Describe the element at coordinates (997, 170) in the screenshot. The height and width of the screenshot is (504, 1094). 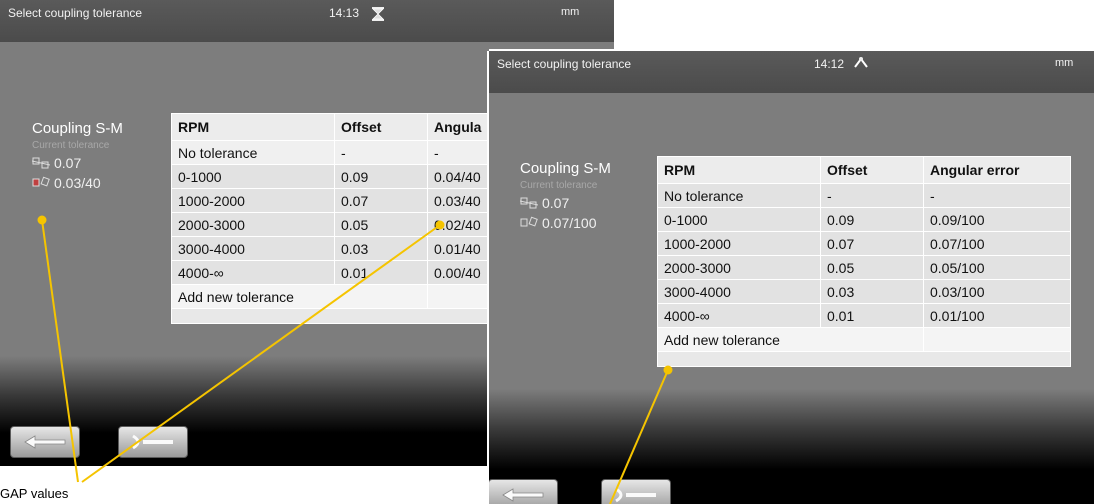
I see `col-angular: Angular error` at that location.